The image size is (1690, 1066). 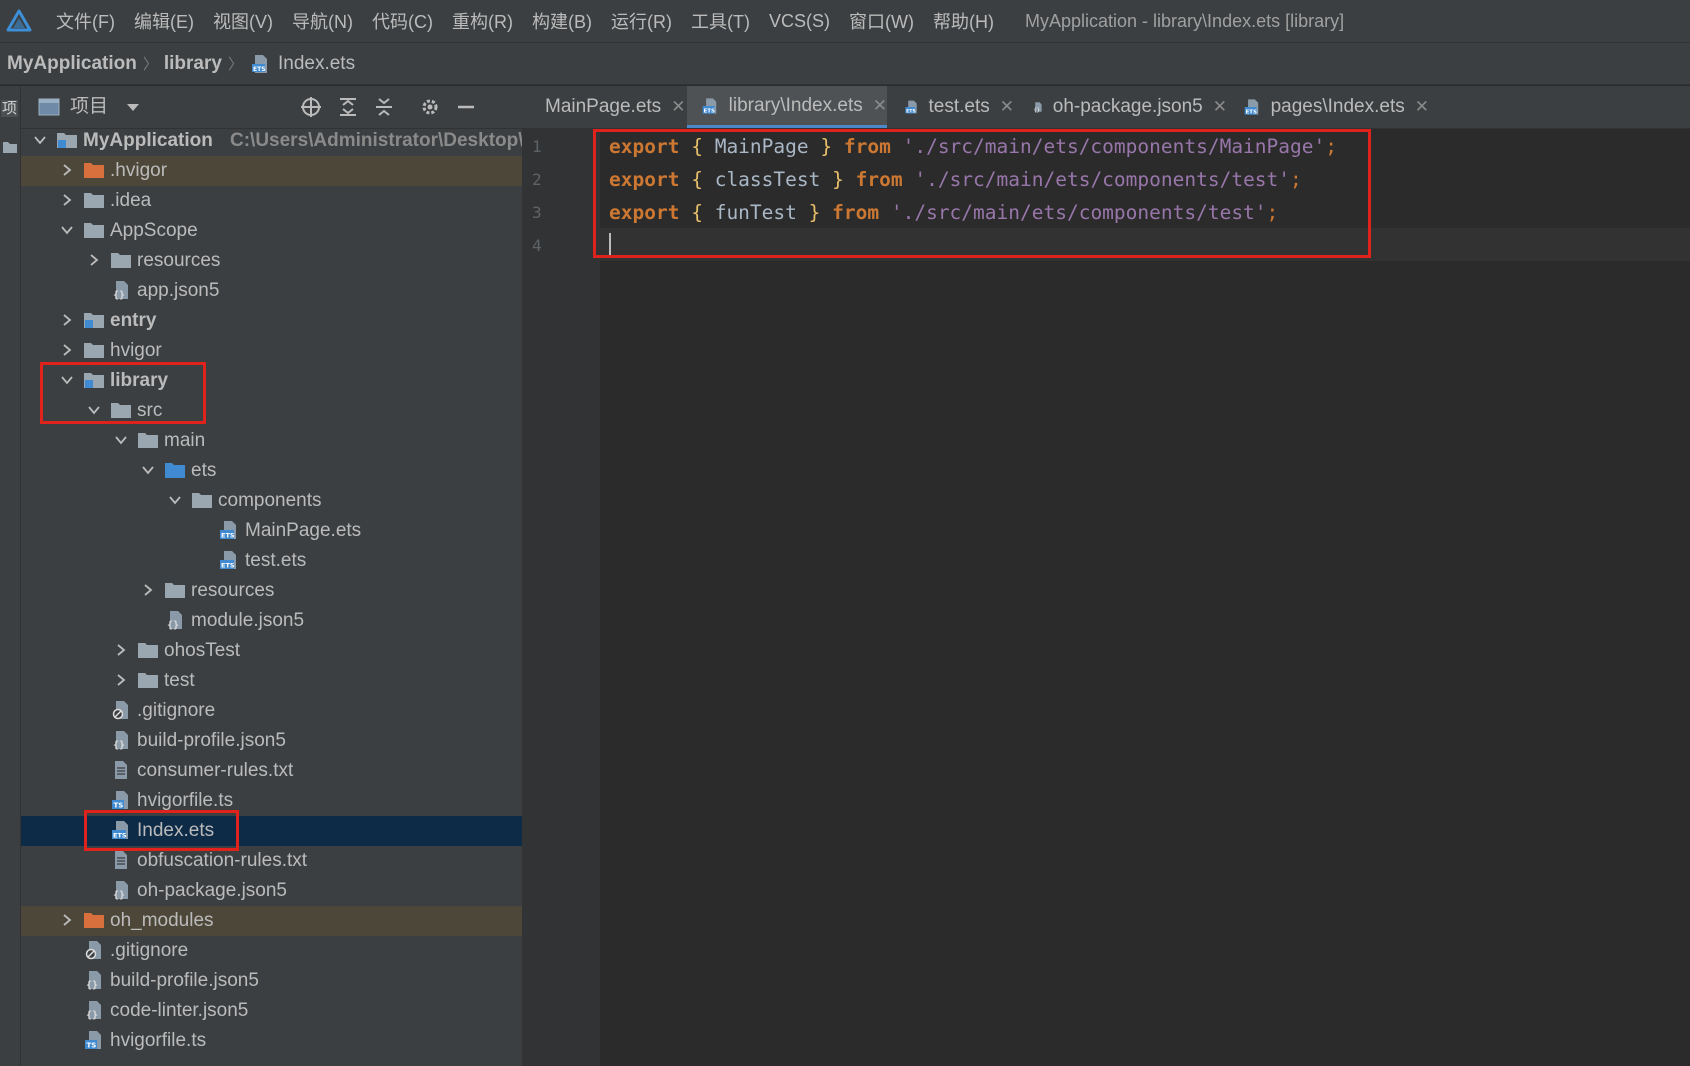 What do you see at coordinates (402, 21) in the screenshot?
I see `menu-item: 代码(C)` at bounding box center [402, 21].